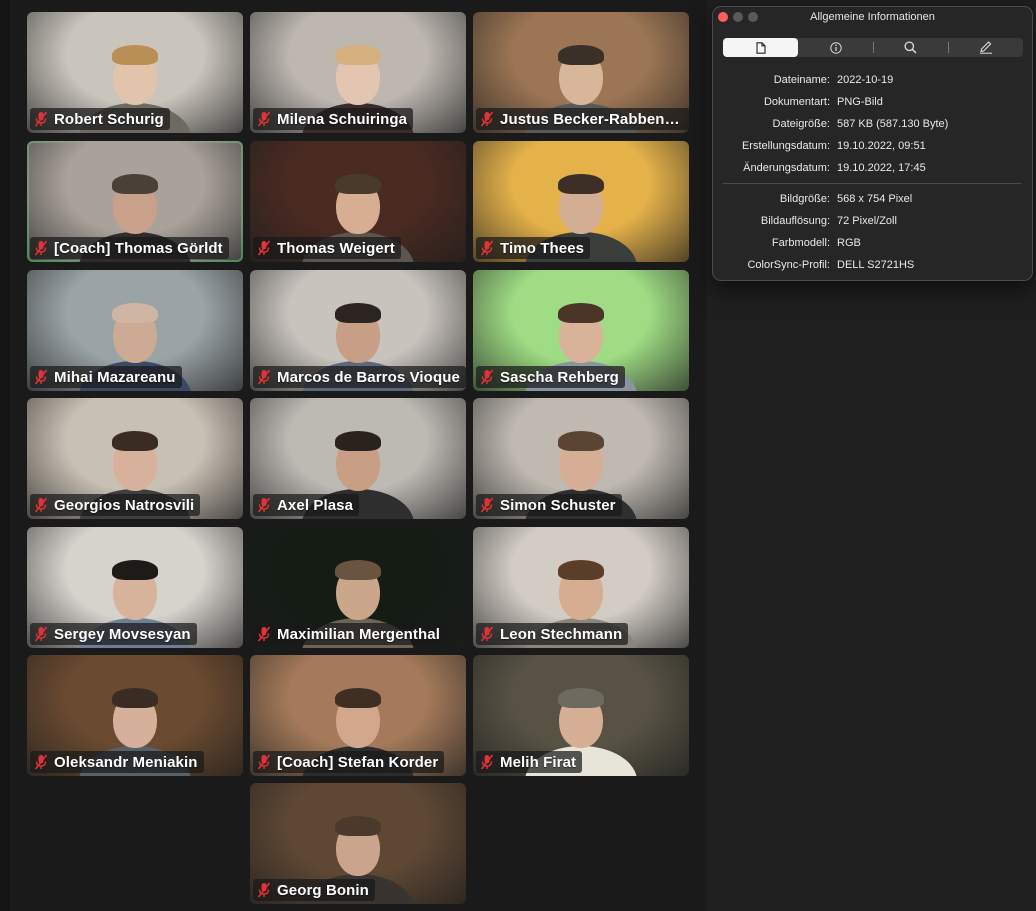 Image resolution: width=1036 pixels, height=911 pixels. I want to click on video-tile: Timo Thees, so click(581, 201).